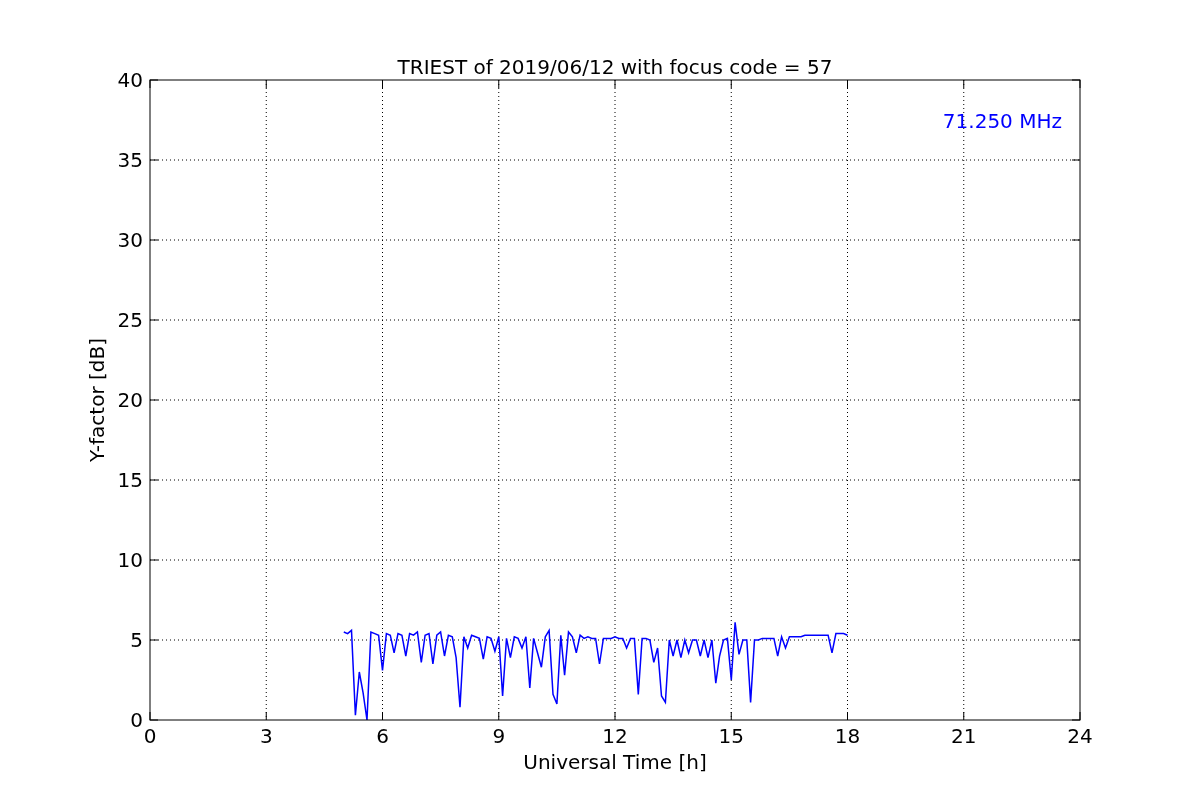 The height and width of the screenshot is (800, 1200). Describe the element at coordinates (136, 720) in the screenshot. I see `y-tick-label: 0` at that location.